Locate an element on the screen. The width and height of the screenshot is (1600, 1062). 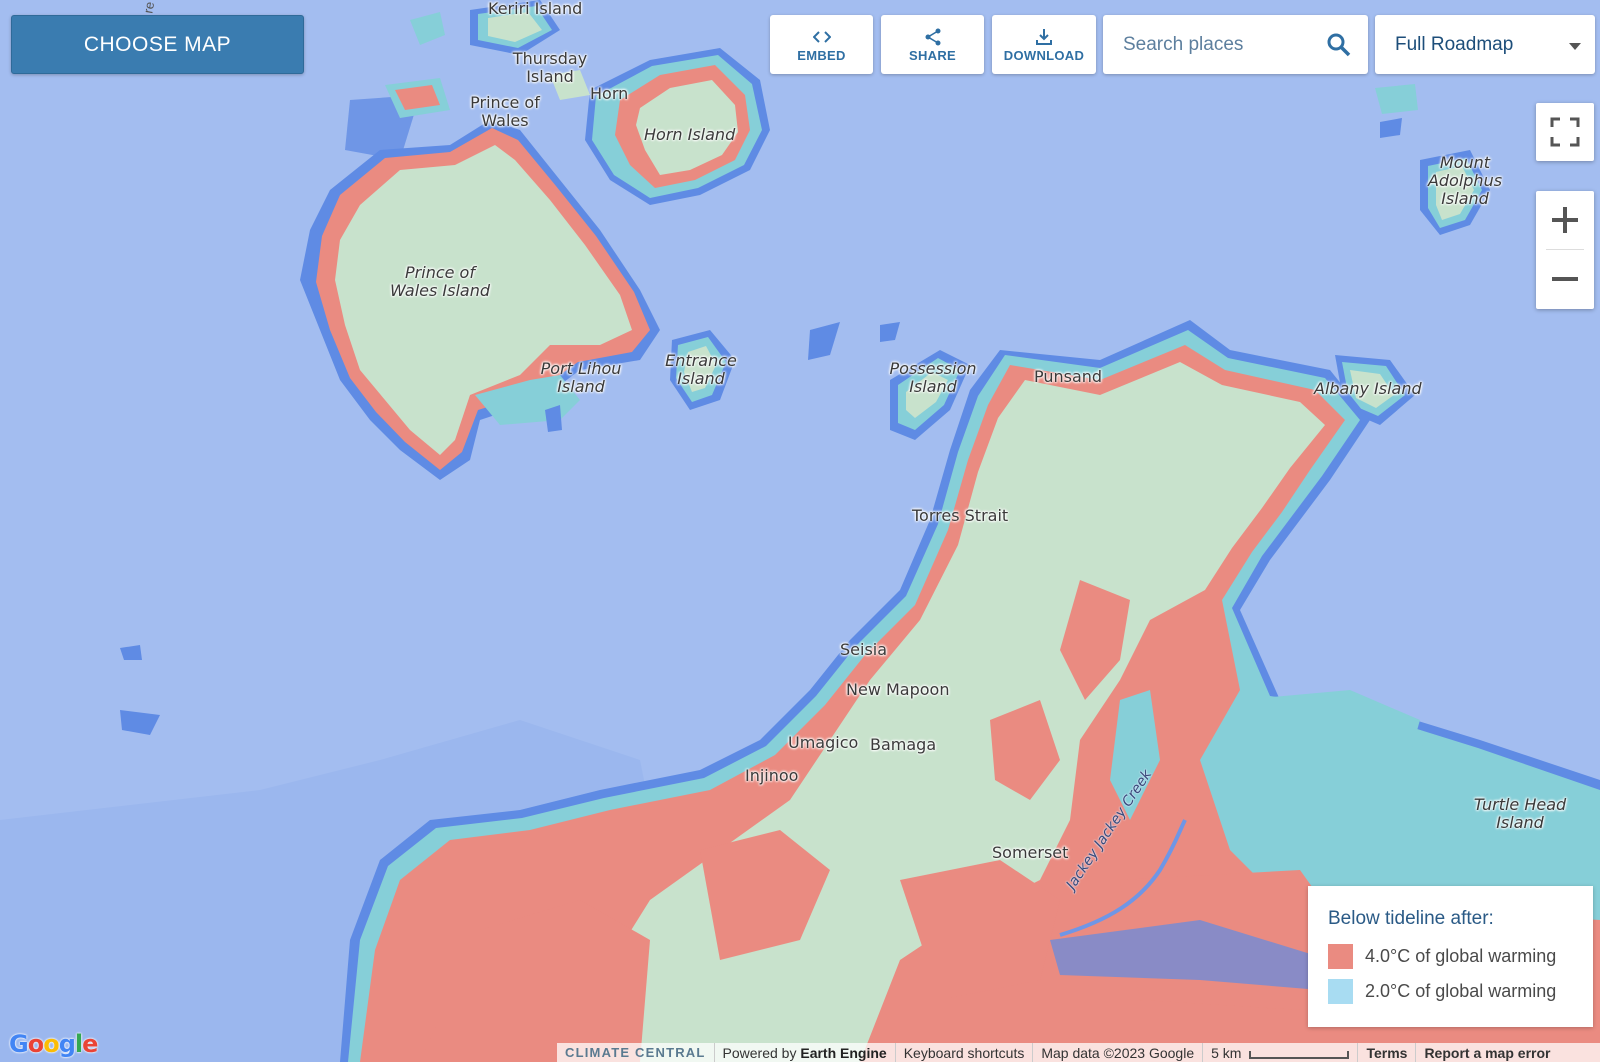
download-button: DOWNLOAD is located at coordinates (1044, 44).